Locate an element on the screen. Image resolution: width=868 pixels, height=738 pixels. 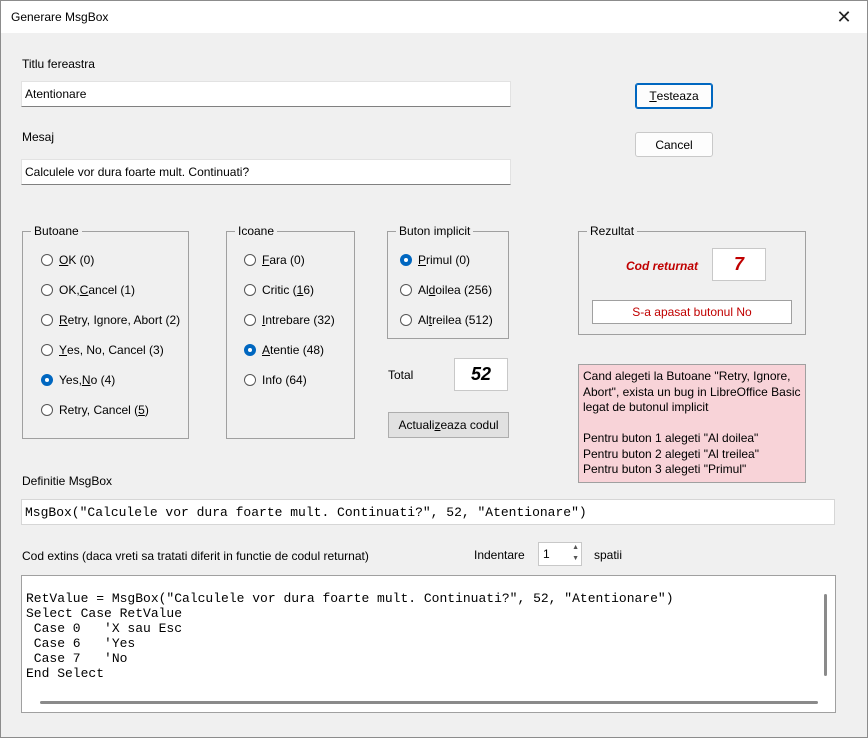
update-code-label-post: eaza codul is located at coordinates (469, 425).